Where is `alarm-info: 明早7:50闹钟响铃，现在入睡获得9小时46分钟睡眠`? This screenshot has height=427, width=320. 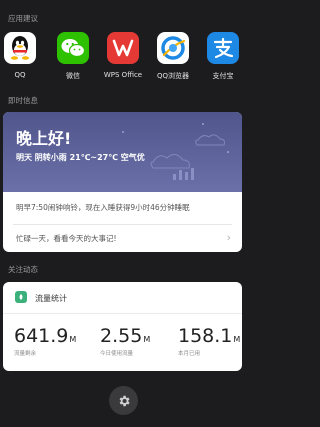 alarm-info: 明早7:50闹钟响铃，现在入睡获得9小时46分钟睡眠 is located at coordinates (103, 207).